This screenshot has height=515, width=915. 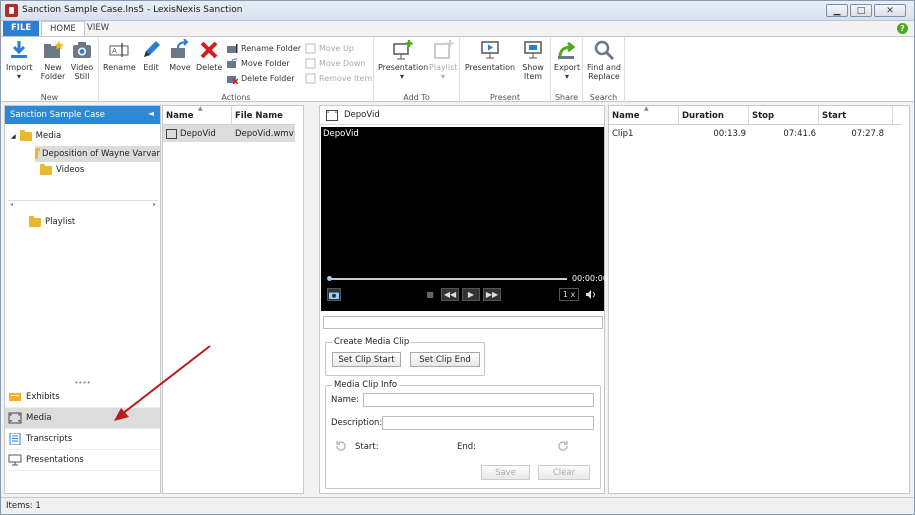 What do you see at coordinates (729, 133) in the screenshot?
I see `clip-duration-cell: 00:13.9` at bounding box center [729, 133].